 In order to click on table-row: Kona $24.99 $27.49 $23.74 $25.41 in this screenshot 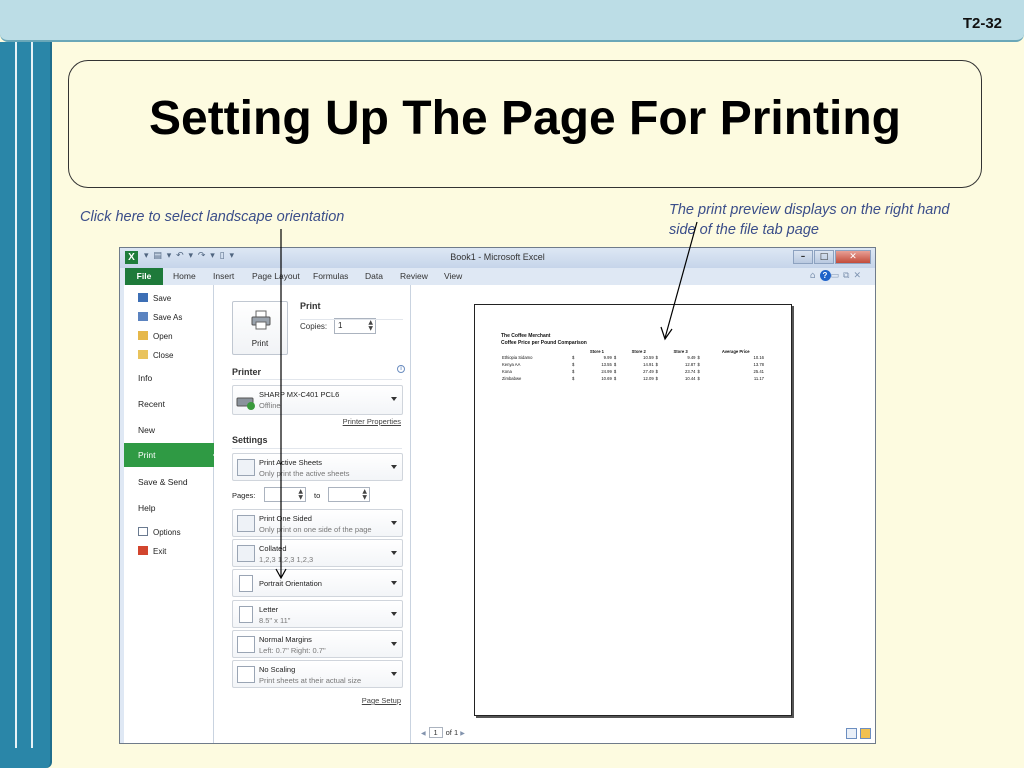, I will do `click(633, 371)`.